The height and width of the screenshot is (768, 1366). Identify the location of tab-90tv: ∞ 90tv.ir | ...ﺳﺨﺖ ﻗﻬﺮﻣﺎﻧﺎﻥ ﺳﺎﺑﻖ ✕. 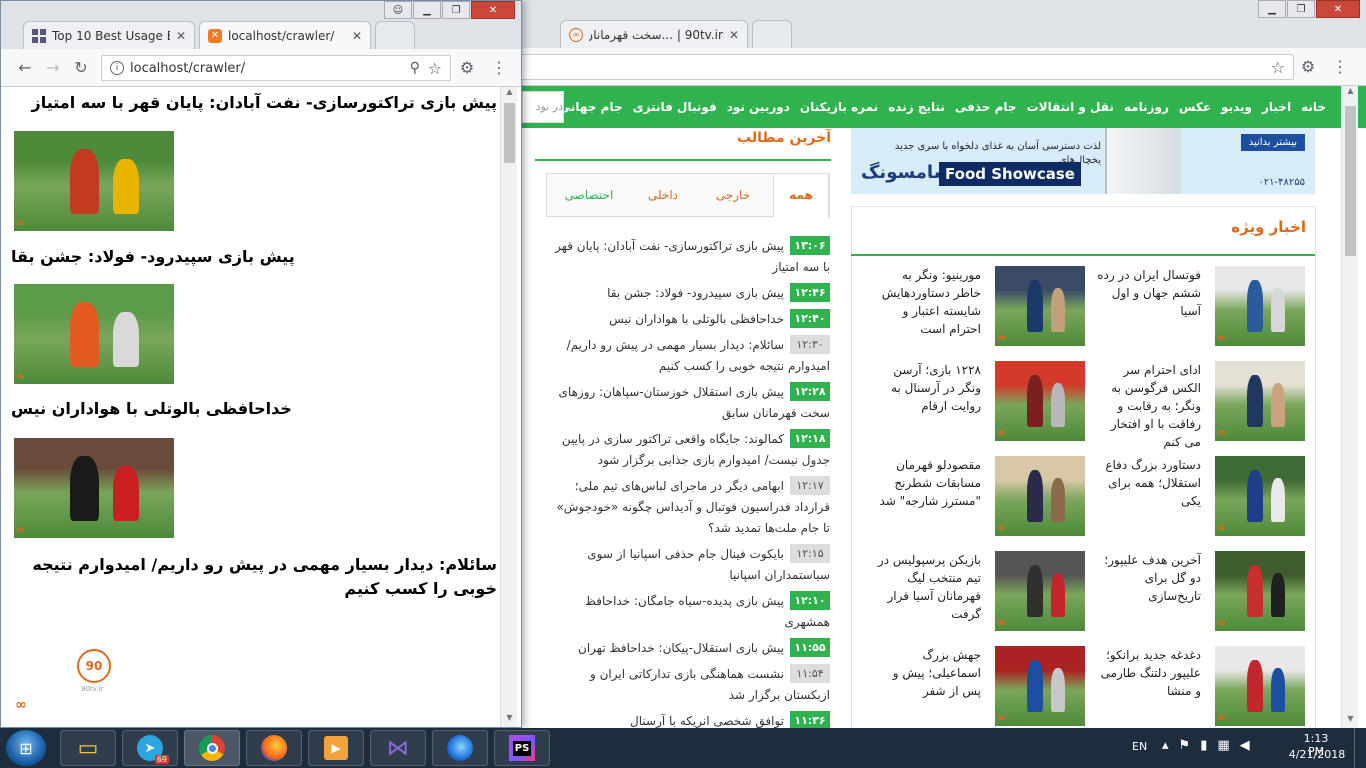
(654, 34).